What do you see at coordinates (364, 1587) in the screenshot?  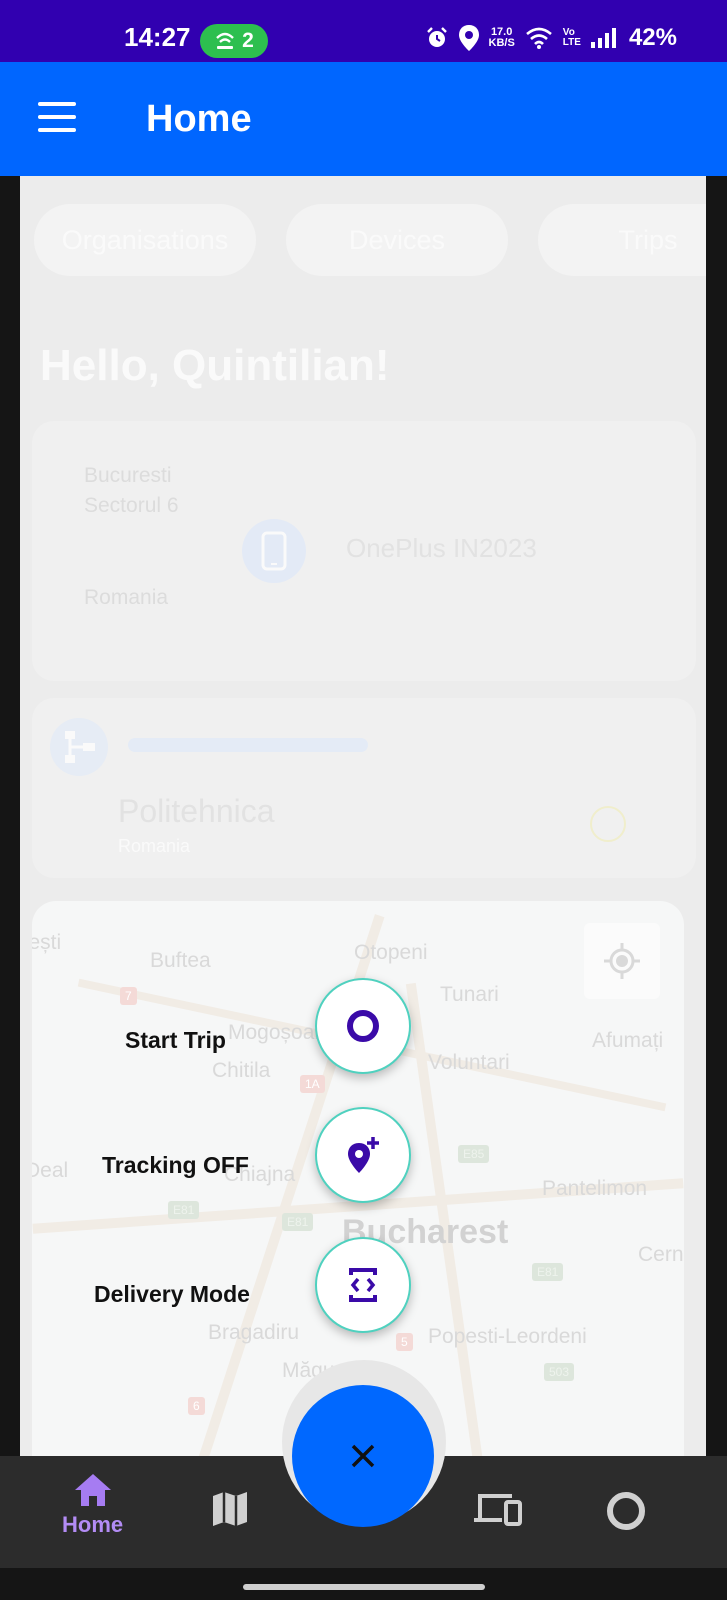 I see `gesture-handle` at bounding box center [364, 1587].